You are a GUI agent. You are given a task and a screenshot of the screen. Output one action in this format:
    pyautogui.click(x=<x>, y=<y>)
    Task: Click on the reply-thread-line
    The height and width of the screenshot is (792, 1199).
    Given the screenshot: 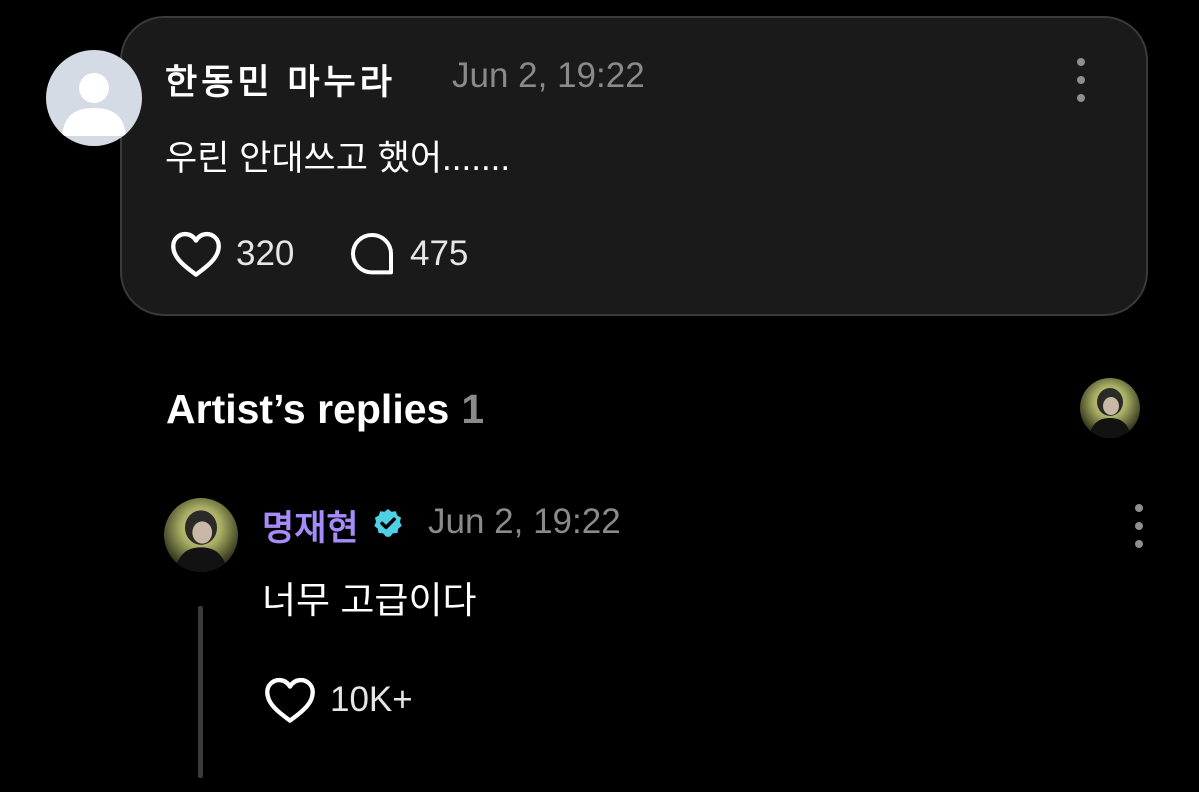 What is the action you would take?
    pyautogui.click(x=200, y=692)
    